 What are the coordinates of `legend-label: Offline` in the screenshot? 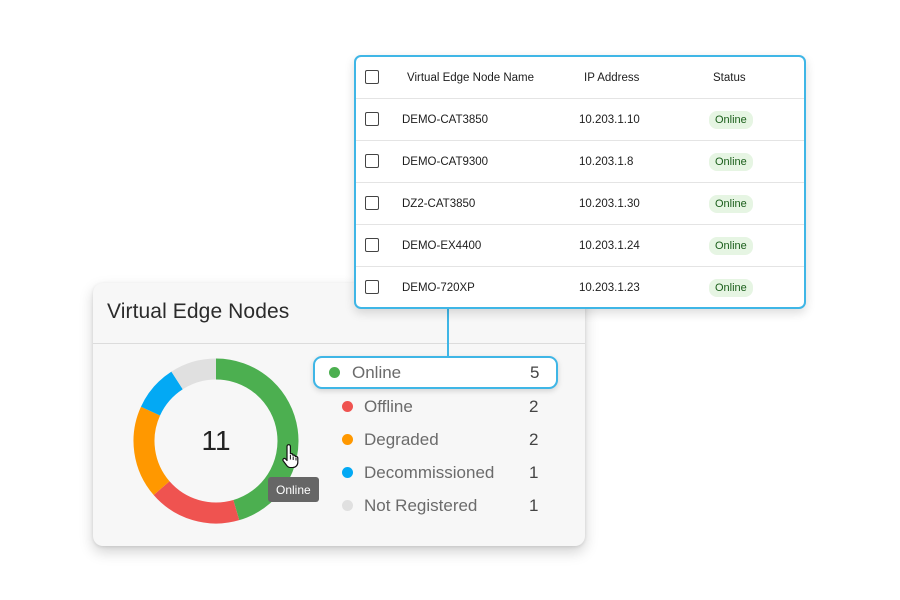 It's located at (388, 406).